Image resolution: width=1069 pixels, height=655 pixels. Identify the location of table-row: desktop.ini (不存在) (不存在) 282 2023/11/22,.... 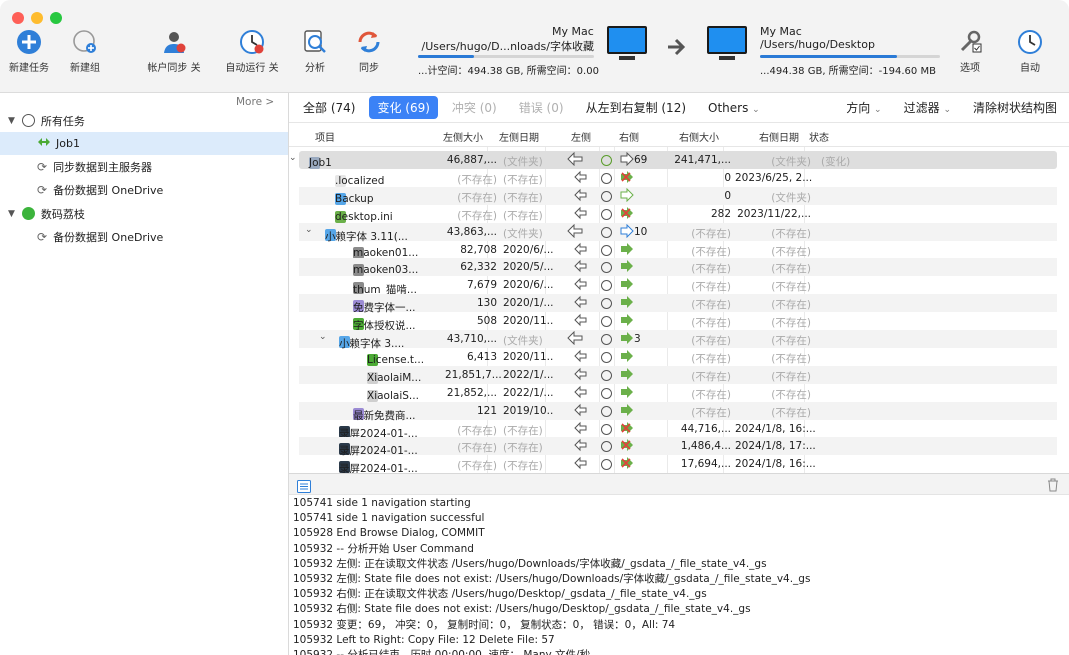
(678, 214).